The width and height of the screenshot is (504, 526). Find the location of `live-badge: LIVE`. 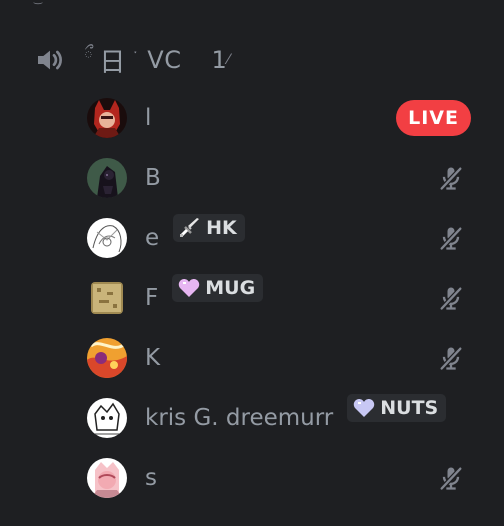

live-badge: LIVE is located at coordinates (433, 118).